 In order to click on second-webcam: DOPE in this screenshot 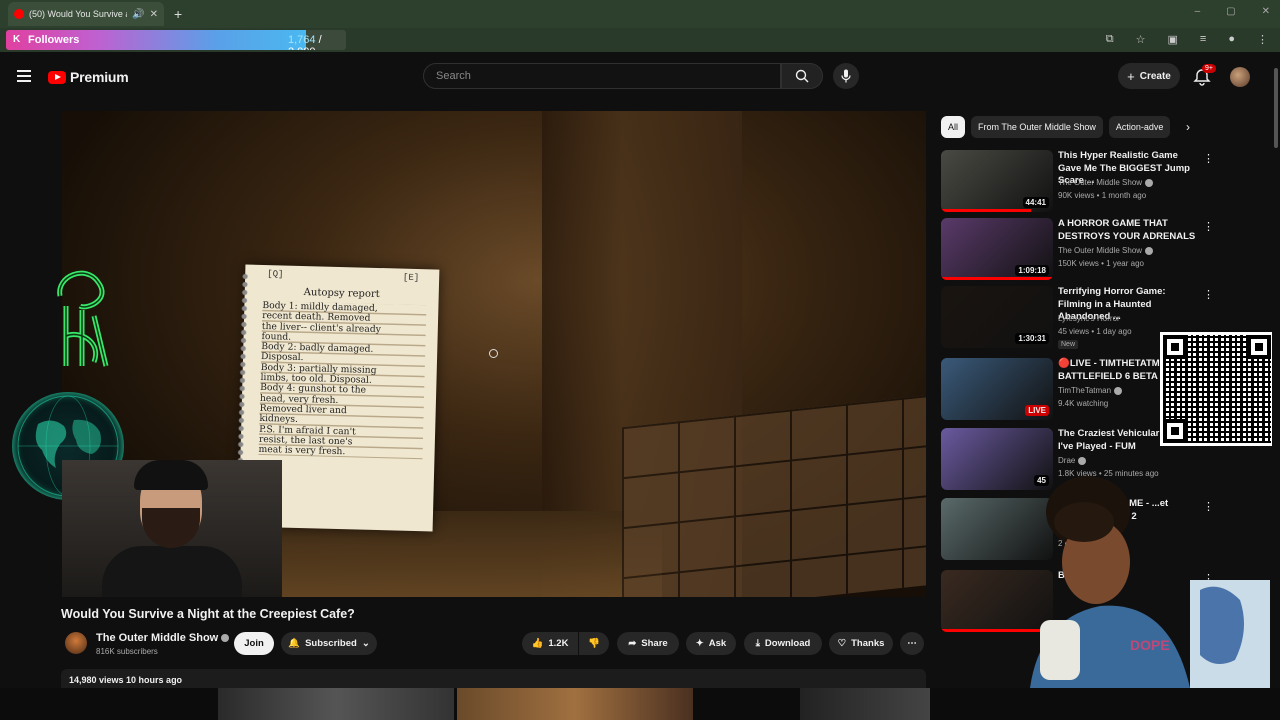, I will do `click(1135, 579)`.